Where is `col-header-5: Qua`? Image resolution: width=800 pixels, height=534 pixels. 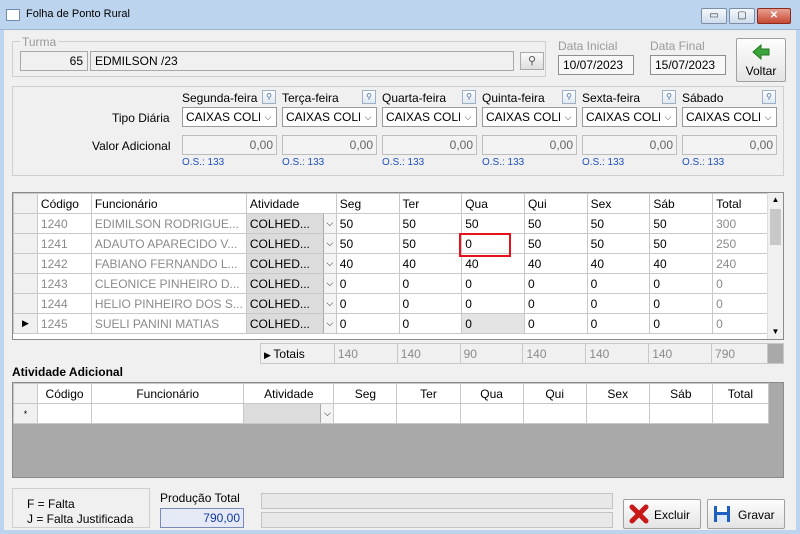 col-header-5: Qua is located at coordinates (493, 203).